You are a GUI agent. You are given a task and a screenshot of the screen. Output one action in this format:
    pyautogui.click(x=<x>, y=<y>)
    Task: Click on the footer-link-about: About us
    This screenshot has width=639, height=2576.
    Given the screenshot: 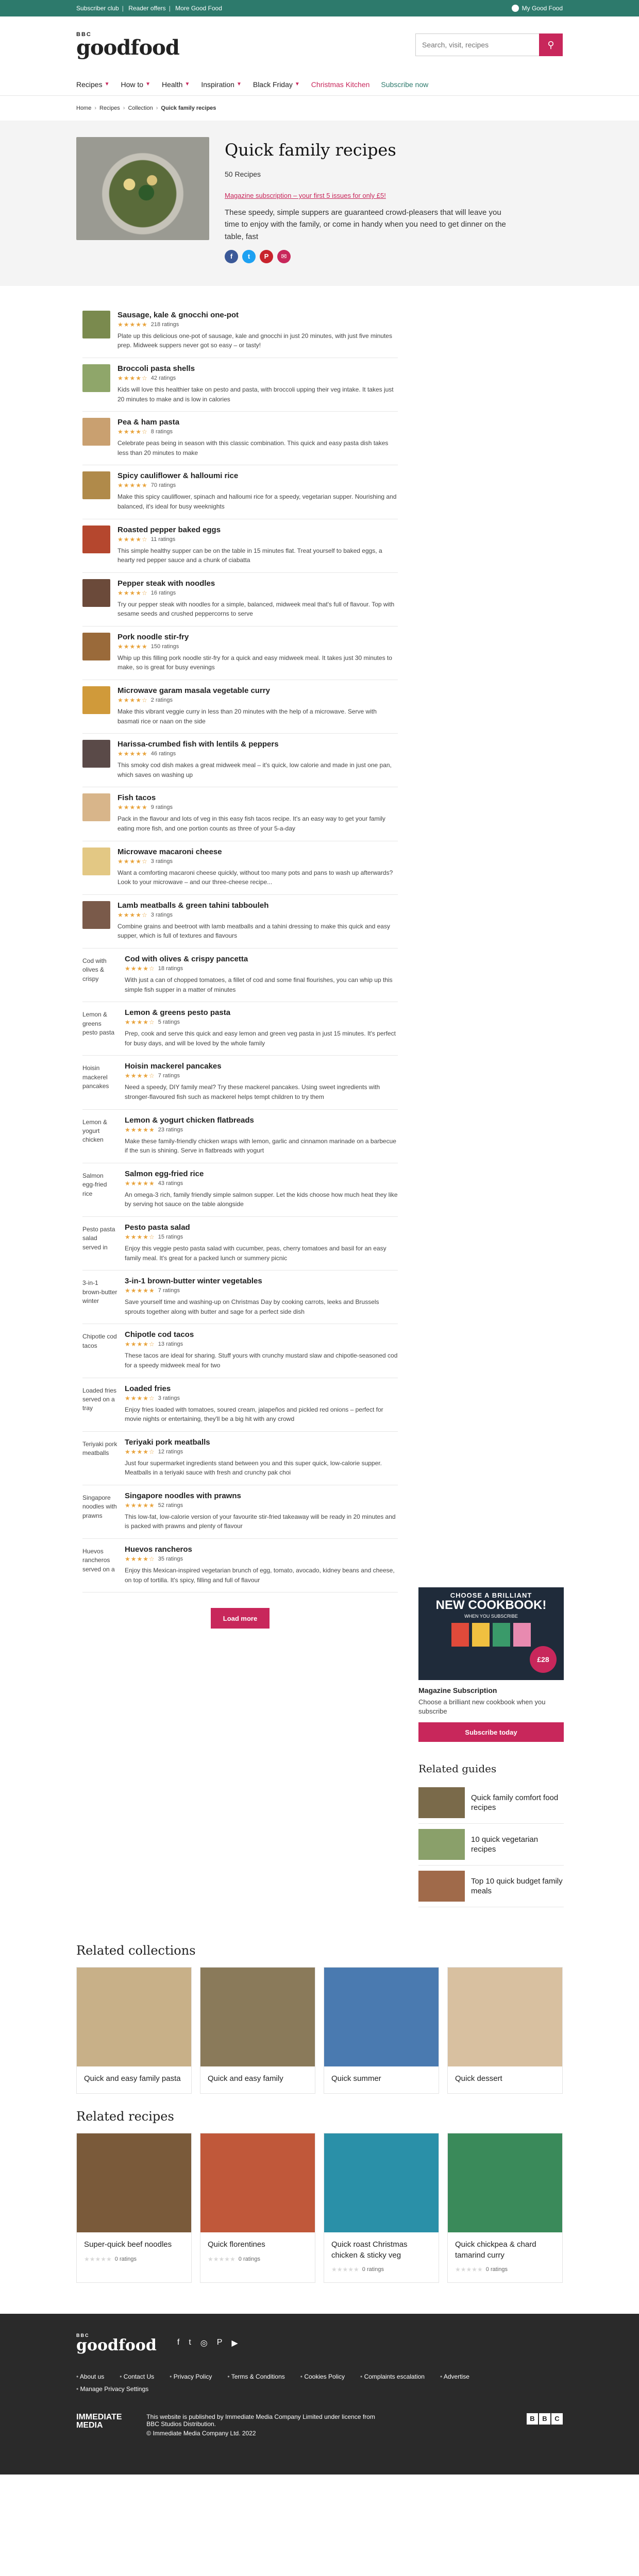 What is the action you would take?
    pyautogui.click(x=90, y=2376)
    